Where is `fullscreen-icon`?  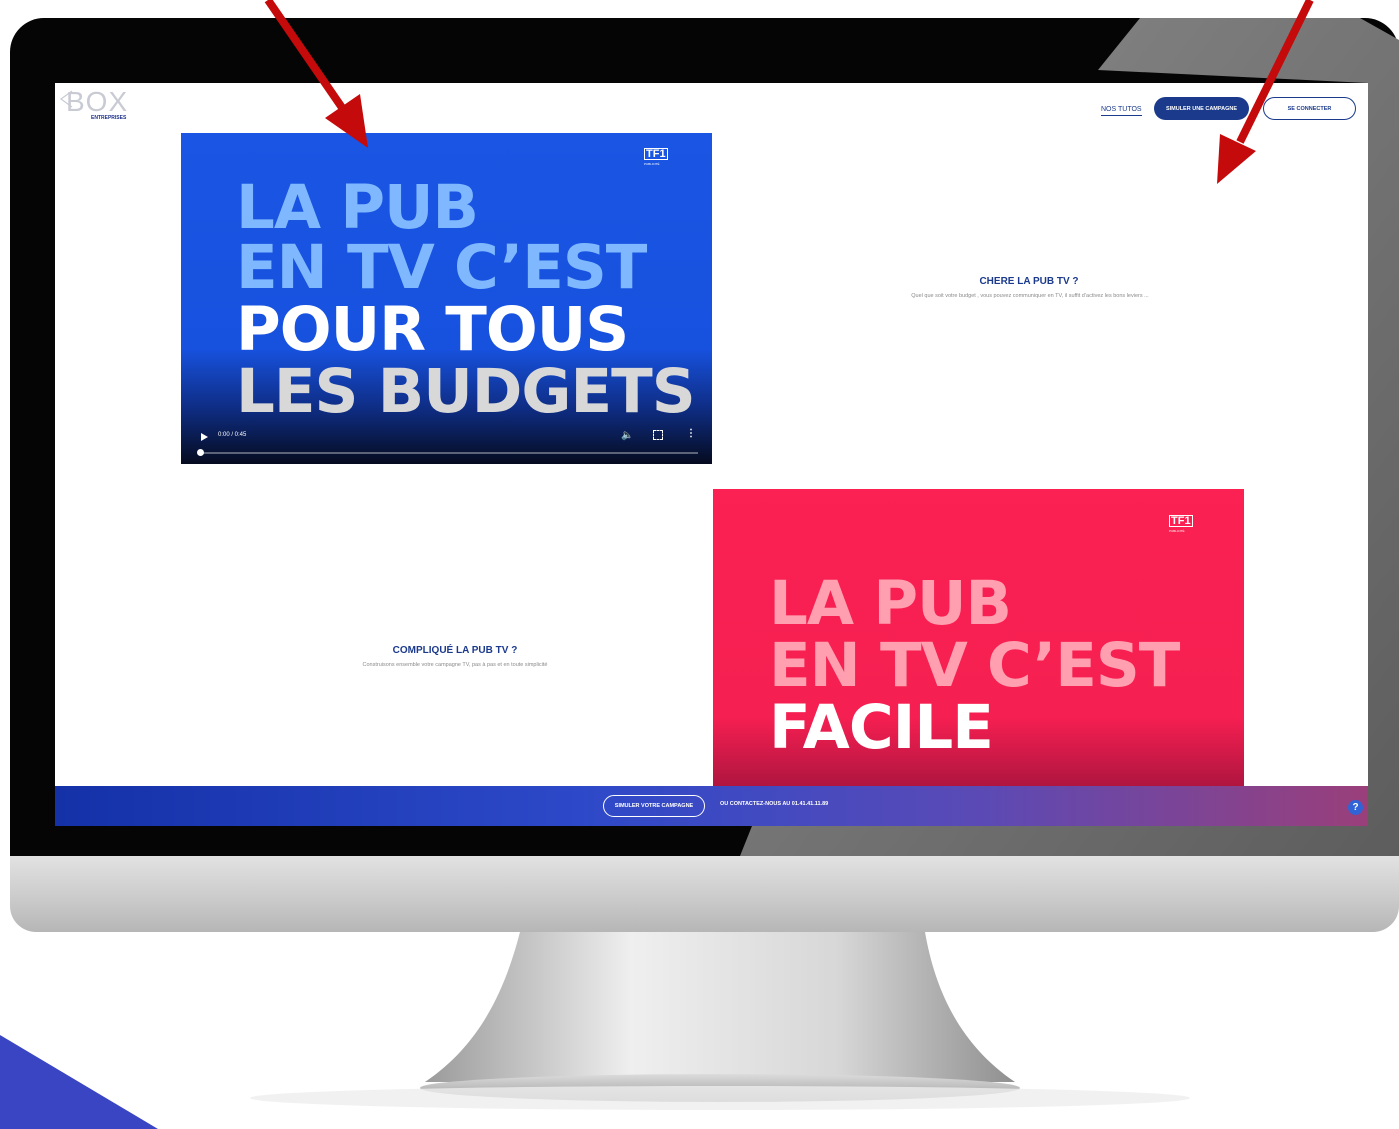
fullscreen-icon is located at coordinates (658, 435).